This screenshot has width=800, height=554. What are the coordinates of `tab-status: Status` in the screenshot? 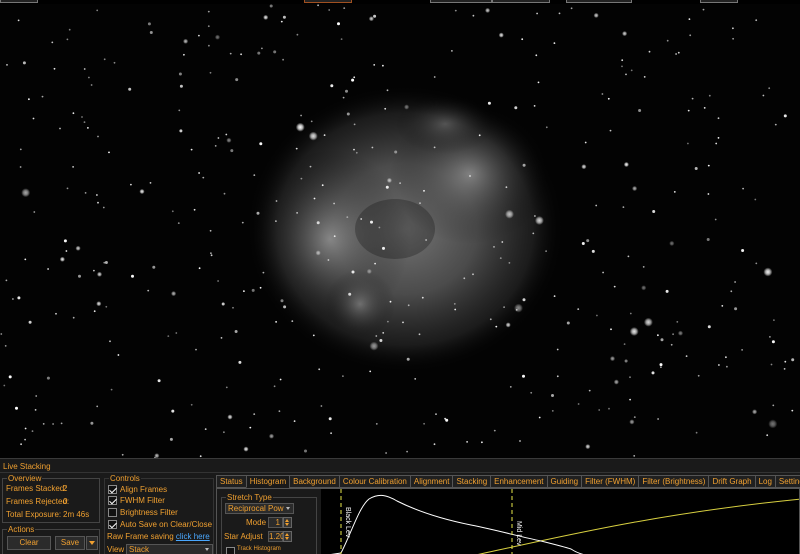 It's located at (231, 481).